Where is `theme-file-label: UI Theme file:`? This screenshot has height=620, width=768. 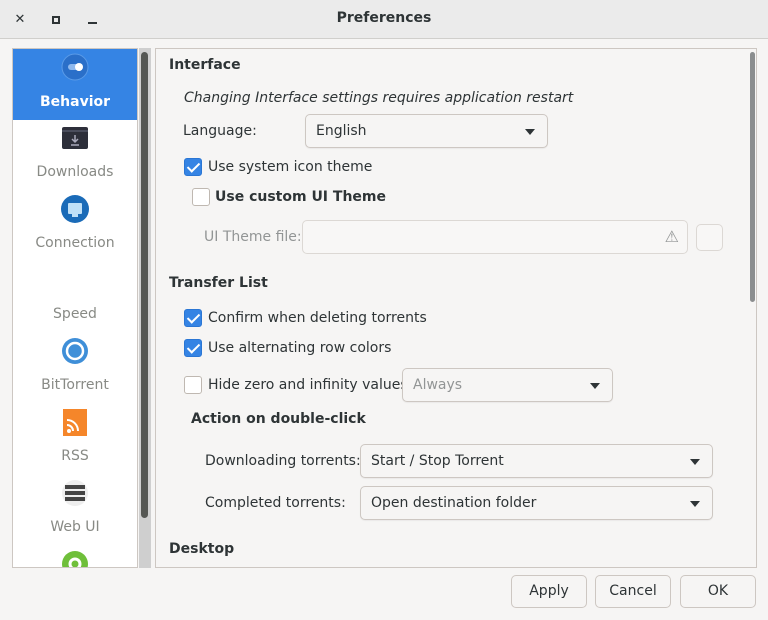
theme-file-label: UI Theme file: is located at coordinates (253, 237).